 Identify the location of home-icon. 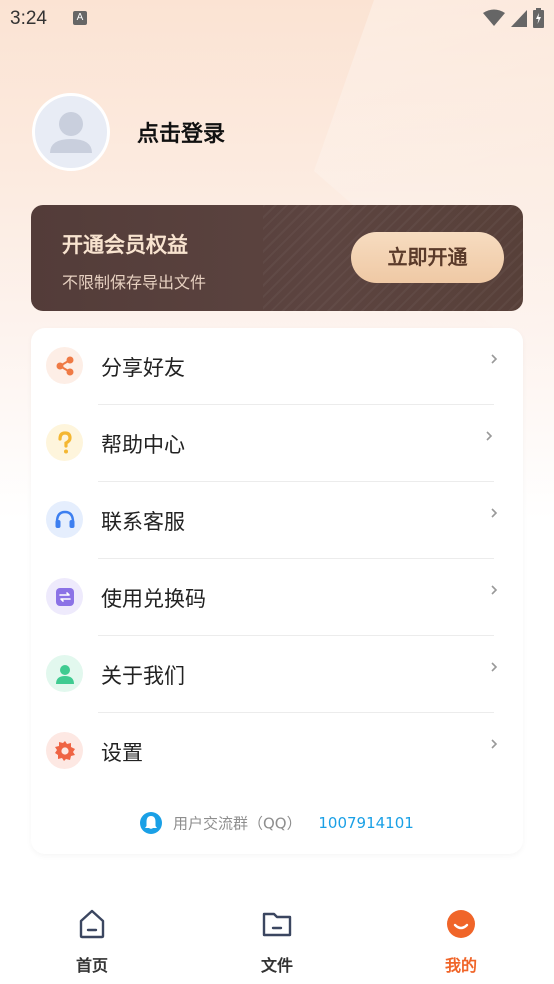
(92, 924).